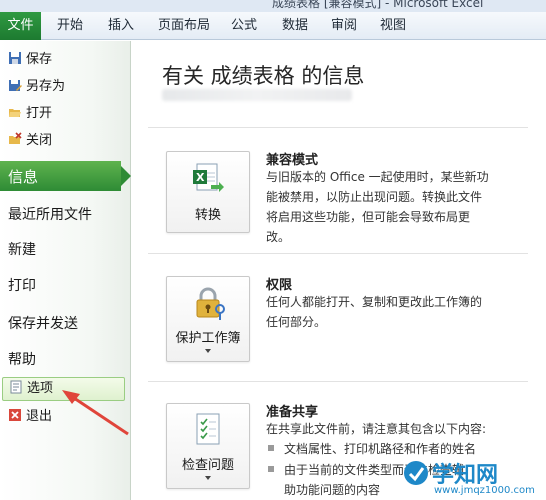 This screenshot has width=546, height=500. What do you see at coordinates (207, 465) in the screenshot?
I see `check-for-issues-label: 检查问题` at bounding box center [207, 465].